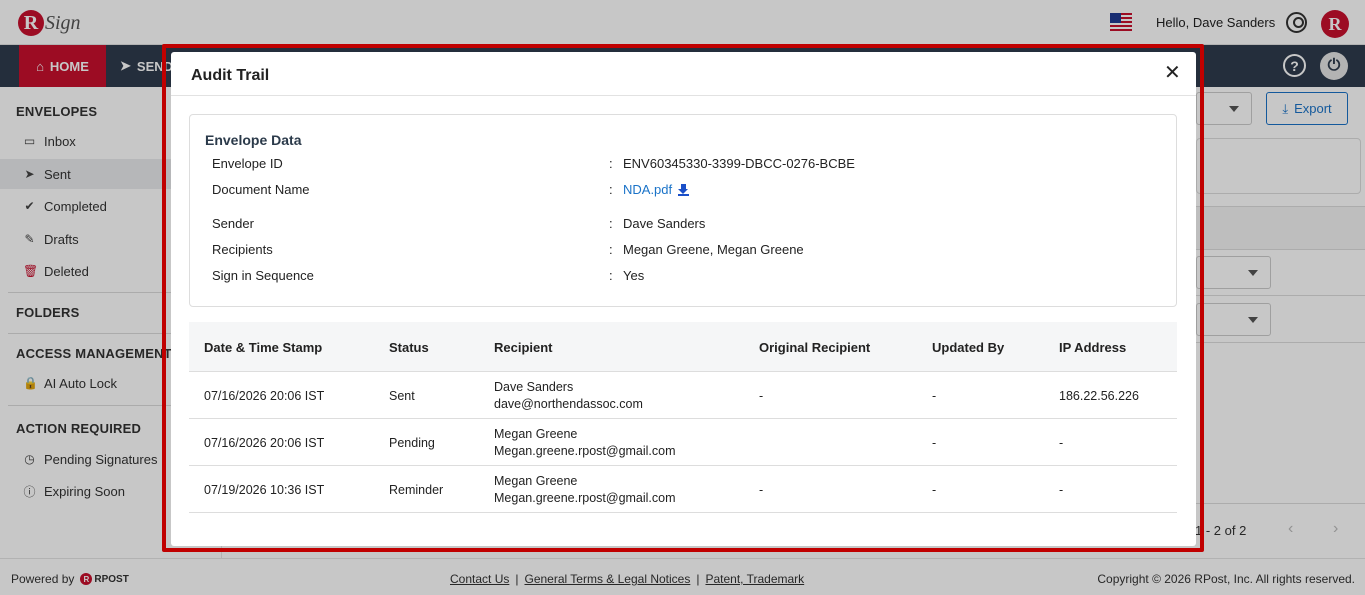  Describe the element at coordinates (263, 347) in the screenshot. I see `col-header: Date & Time Stamp` at that location.